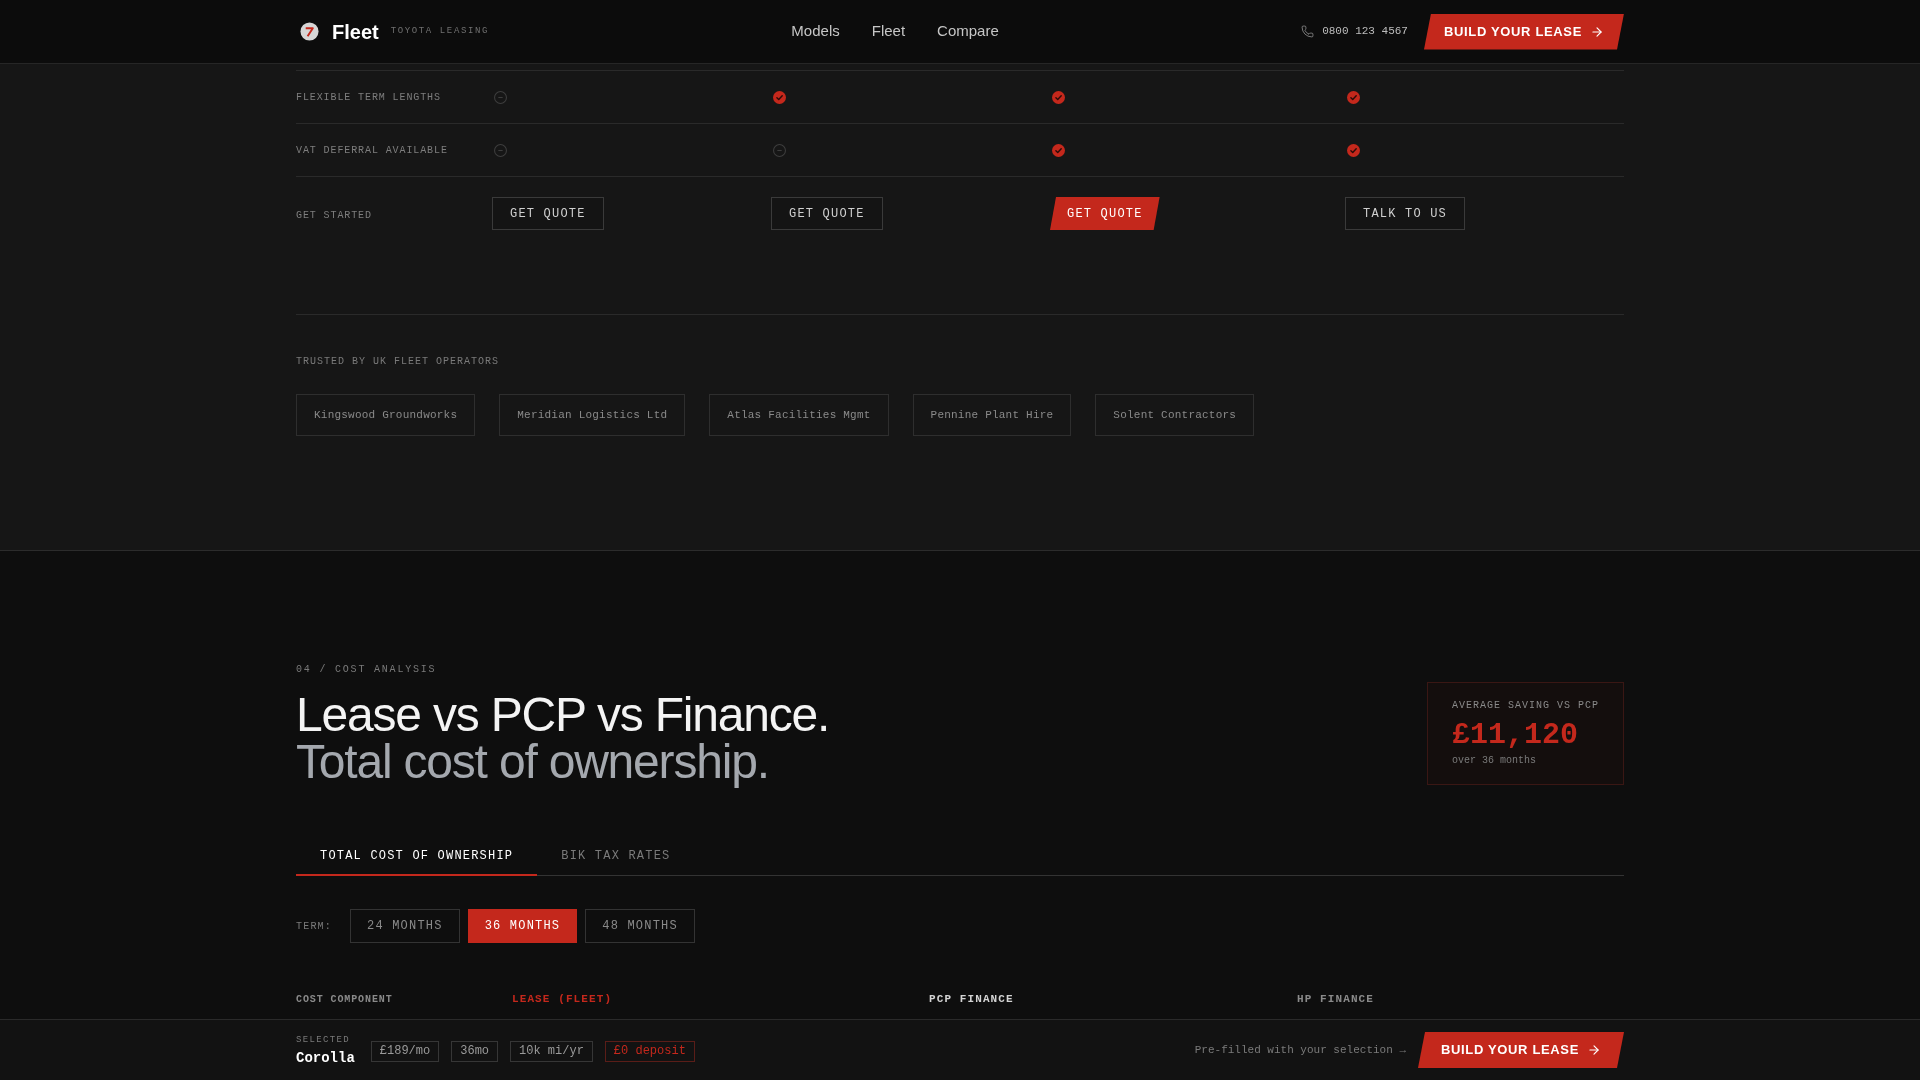  Describe the element at coordinates (345, 999) in the screenshot. I see `column-header: COST COMPONENT` at that location.